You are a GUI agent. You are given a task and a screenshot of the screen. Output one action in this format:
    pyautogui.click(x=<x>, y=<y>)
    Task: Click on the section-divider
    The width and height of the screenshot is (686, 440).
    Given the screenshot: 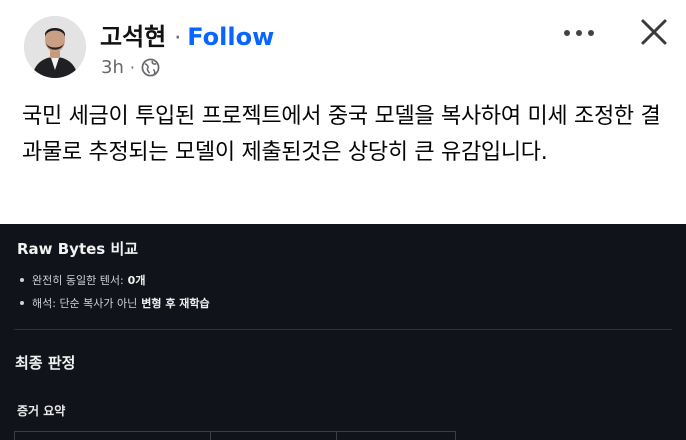 What is the action you would take?
    pyautogui.click(x=343, y=329)
    